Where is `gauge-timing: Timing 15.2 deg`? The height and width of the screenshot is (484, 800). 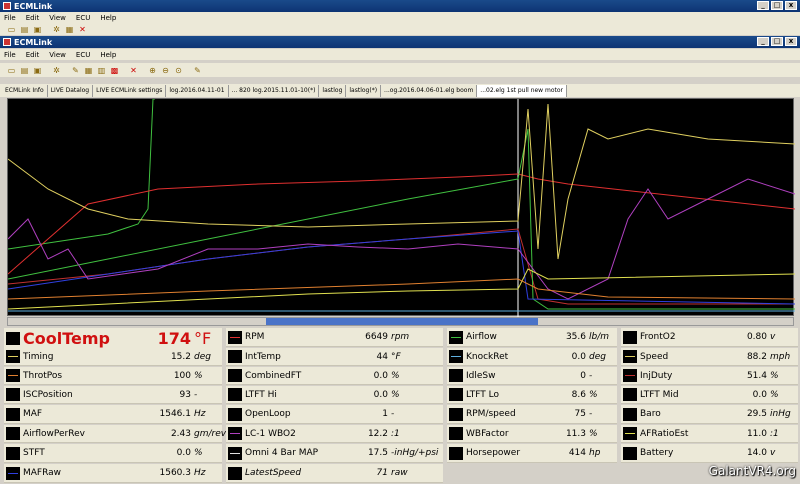
gauge-timing: Timing 15.2 deg is located at coordinates (113, 357).